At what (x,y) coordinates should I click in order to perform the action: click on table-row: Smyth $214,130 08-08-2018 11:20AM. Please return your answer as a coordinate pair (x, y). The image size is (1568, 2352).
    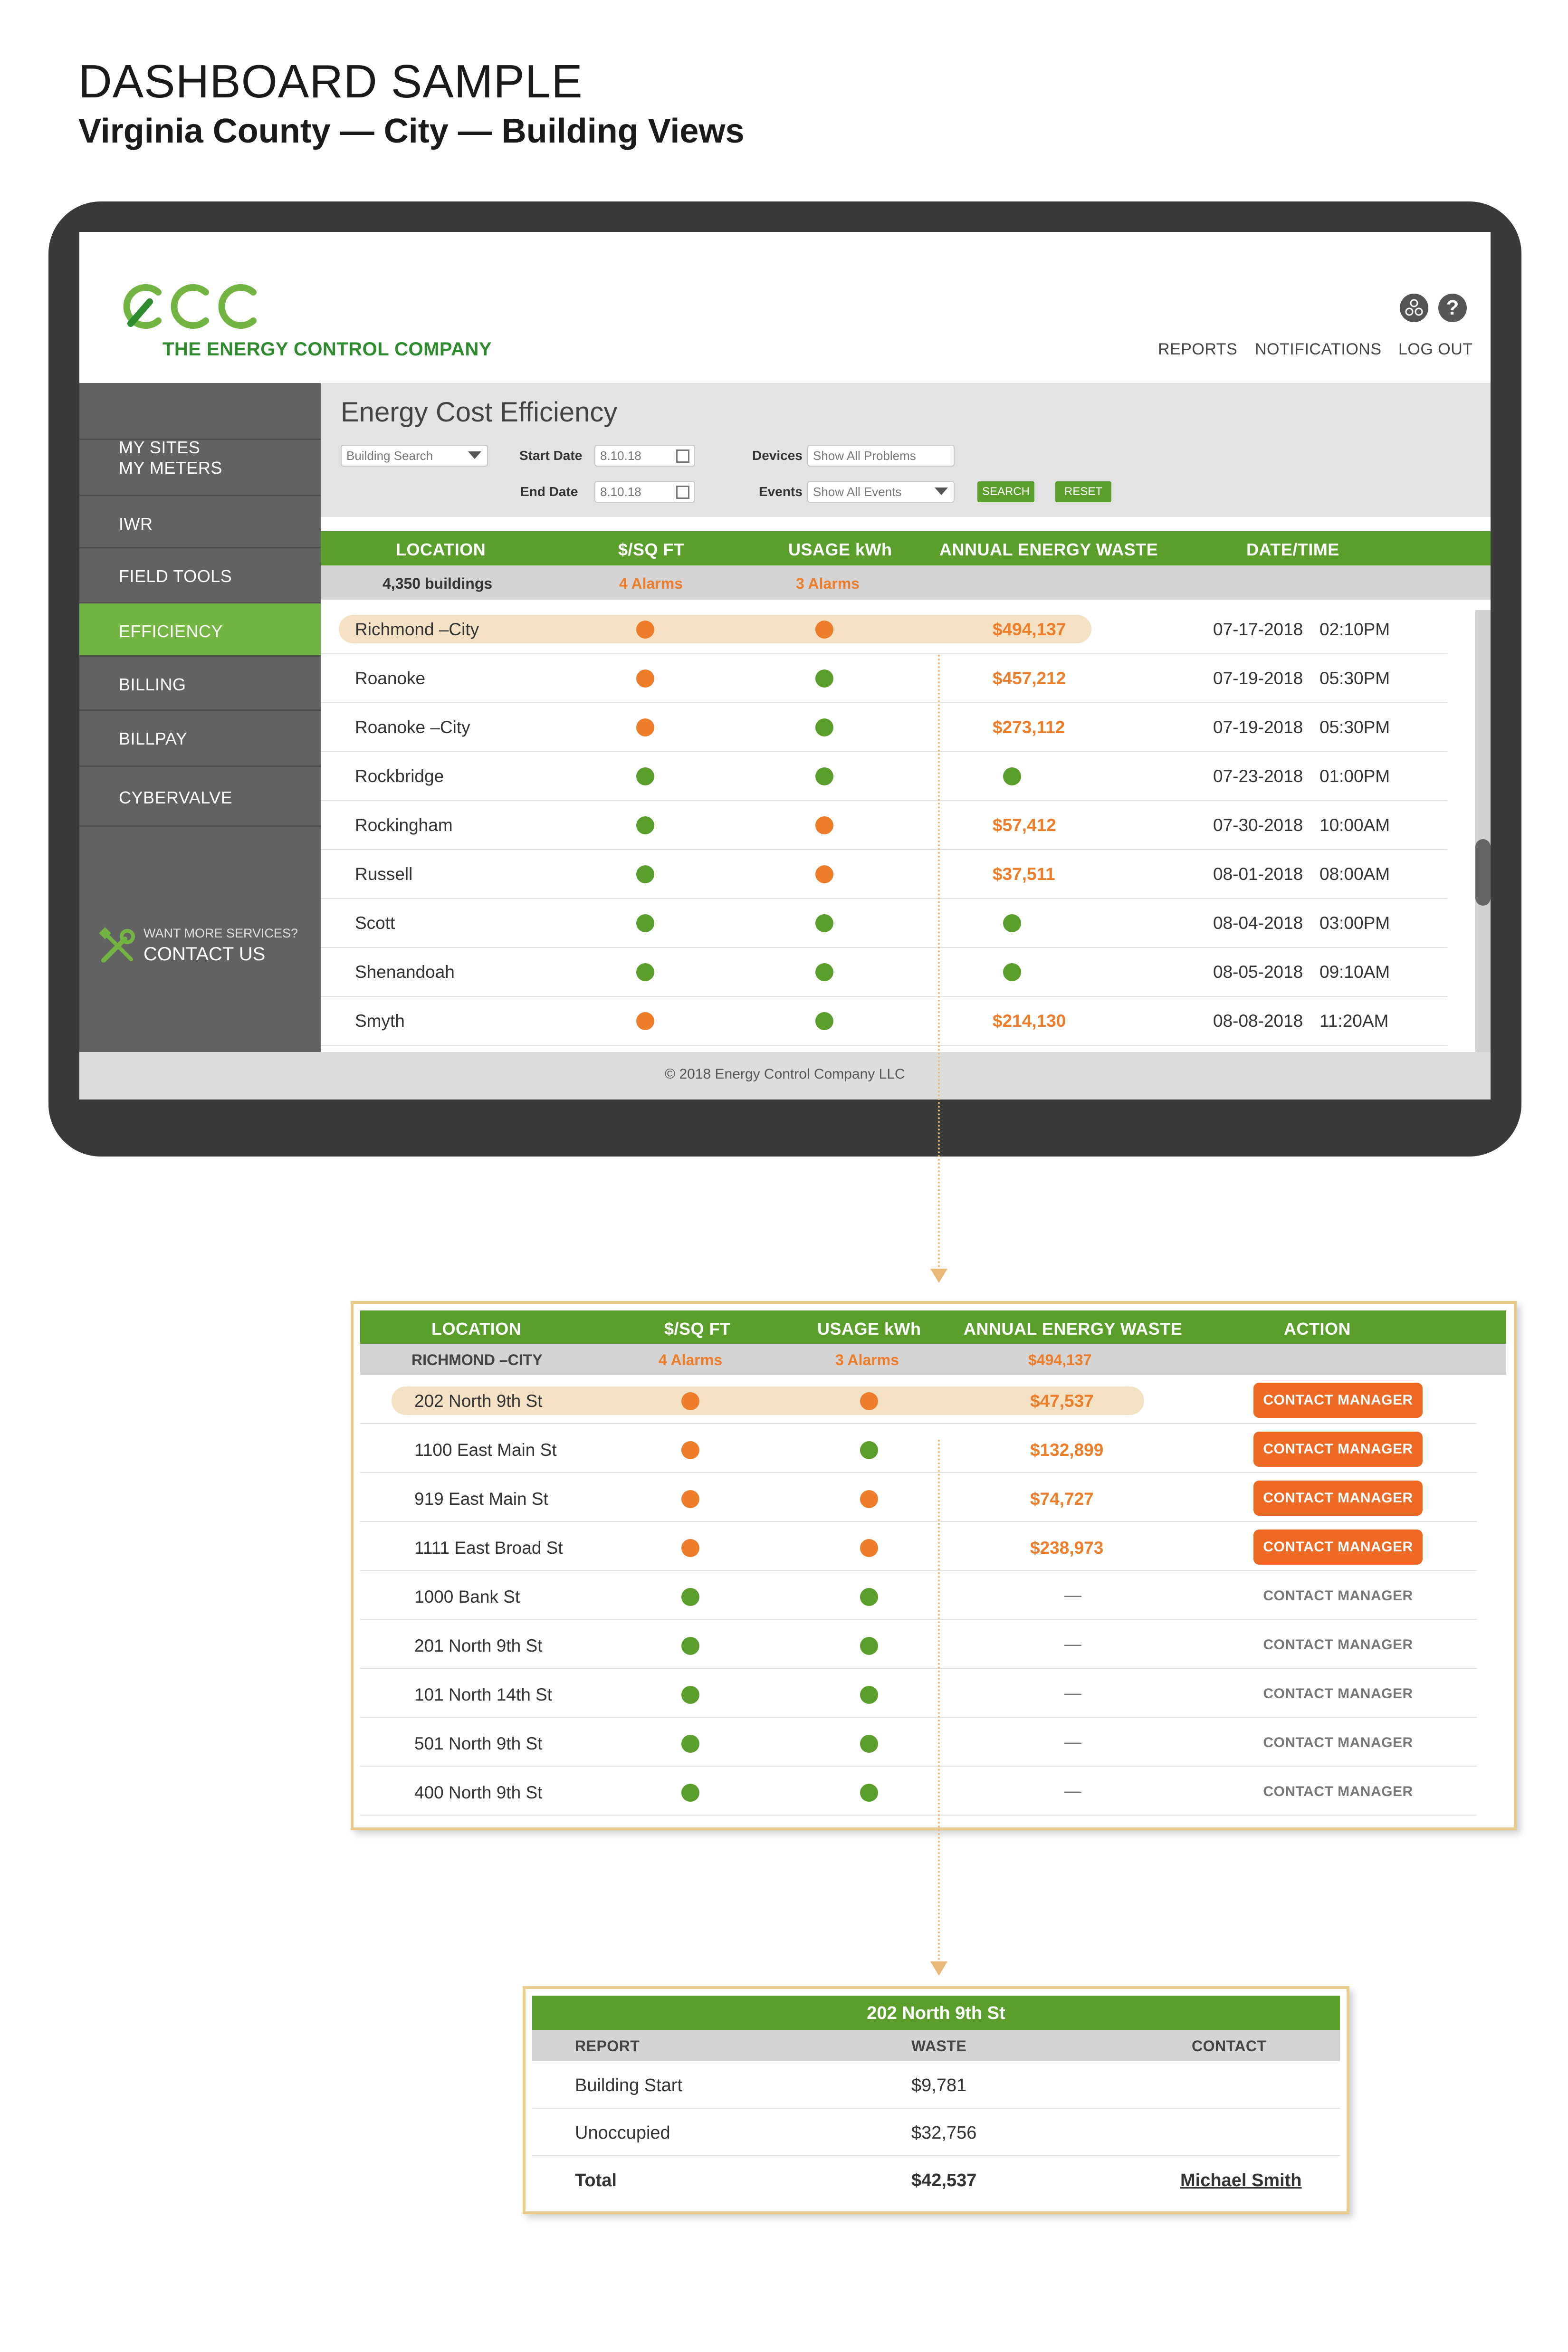
    Looking at the image, I should click on (885, 1022).